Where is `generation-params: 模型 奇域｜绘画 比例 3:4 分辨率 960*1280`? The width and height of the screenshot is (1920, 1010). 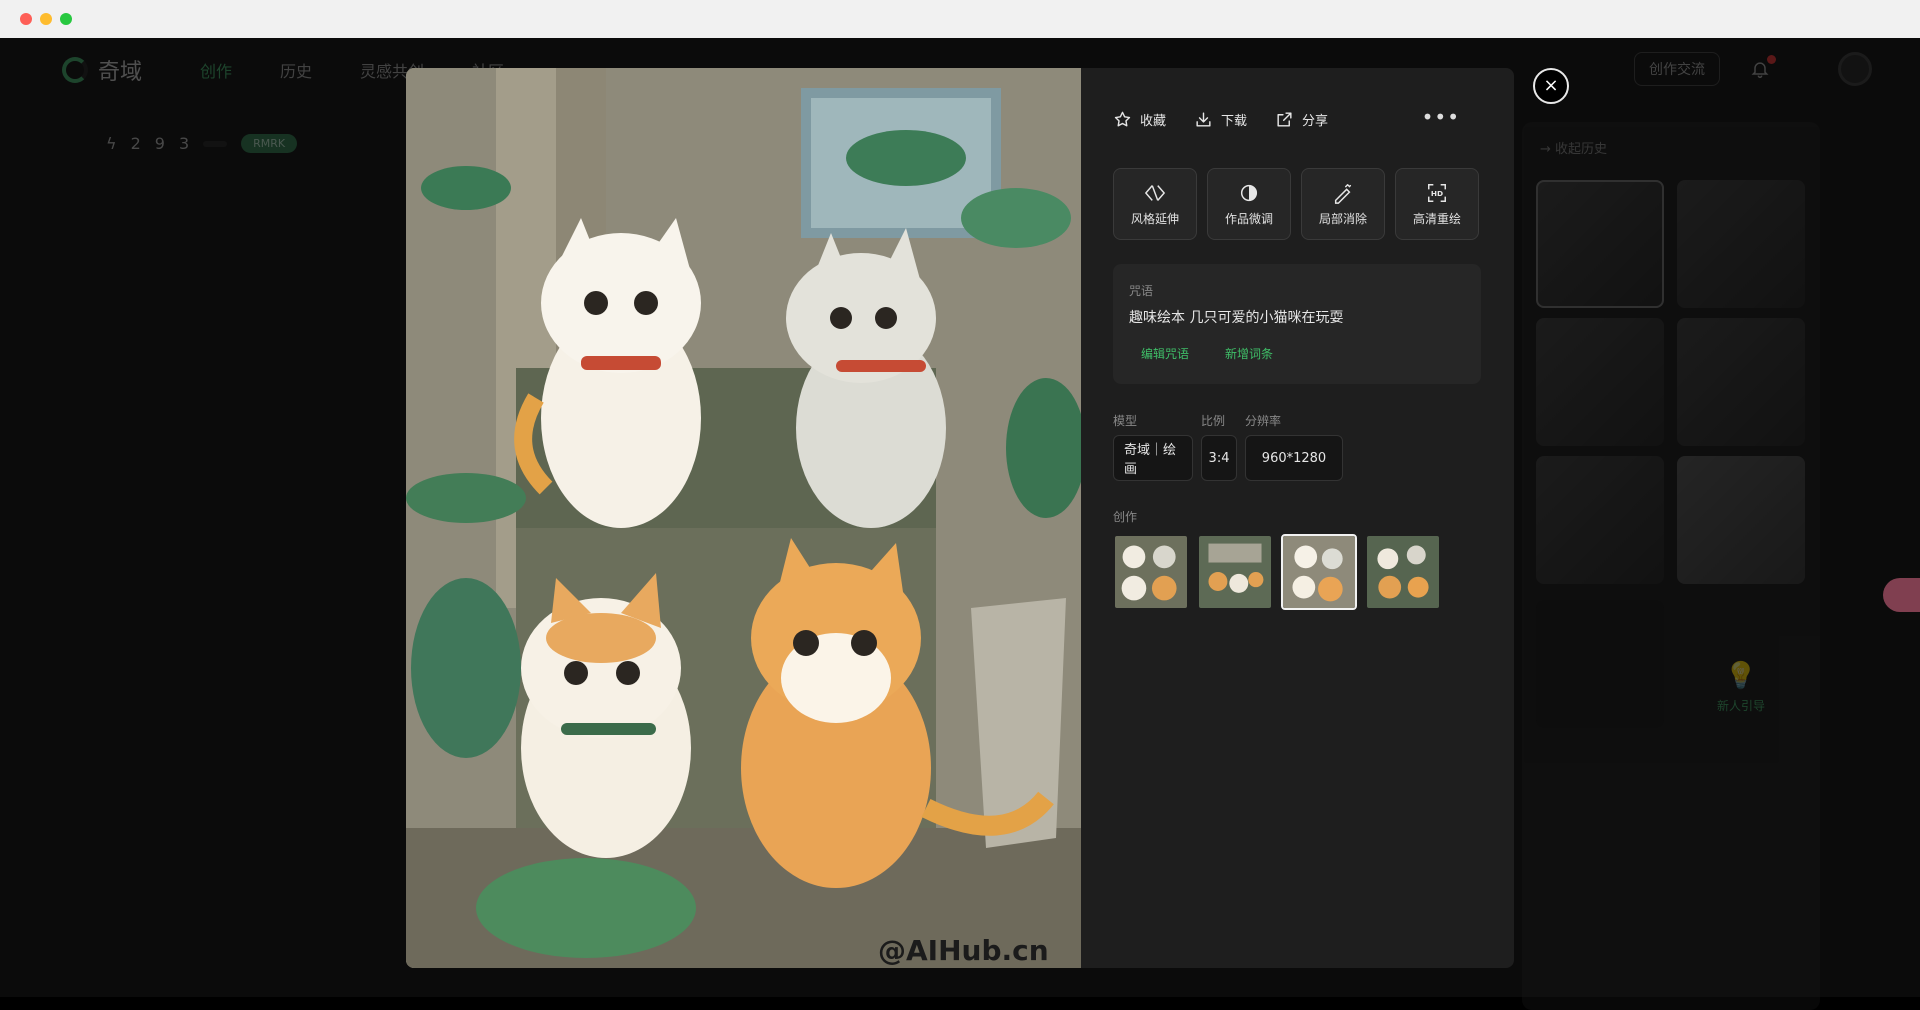 generation-params: 模型 奇域｜绘画 比例 3:4 分辨率 960*1280 is located at coordinates (1228, 446).